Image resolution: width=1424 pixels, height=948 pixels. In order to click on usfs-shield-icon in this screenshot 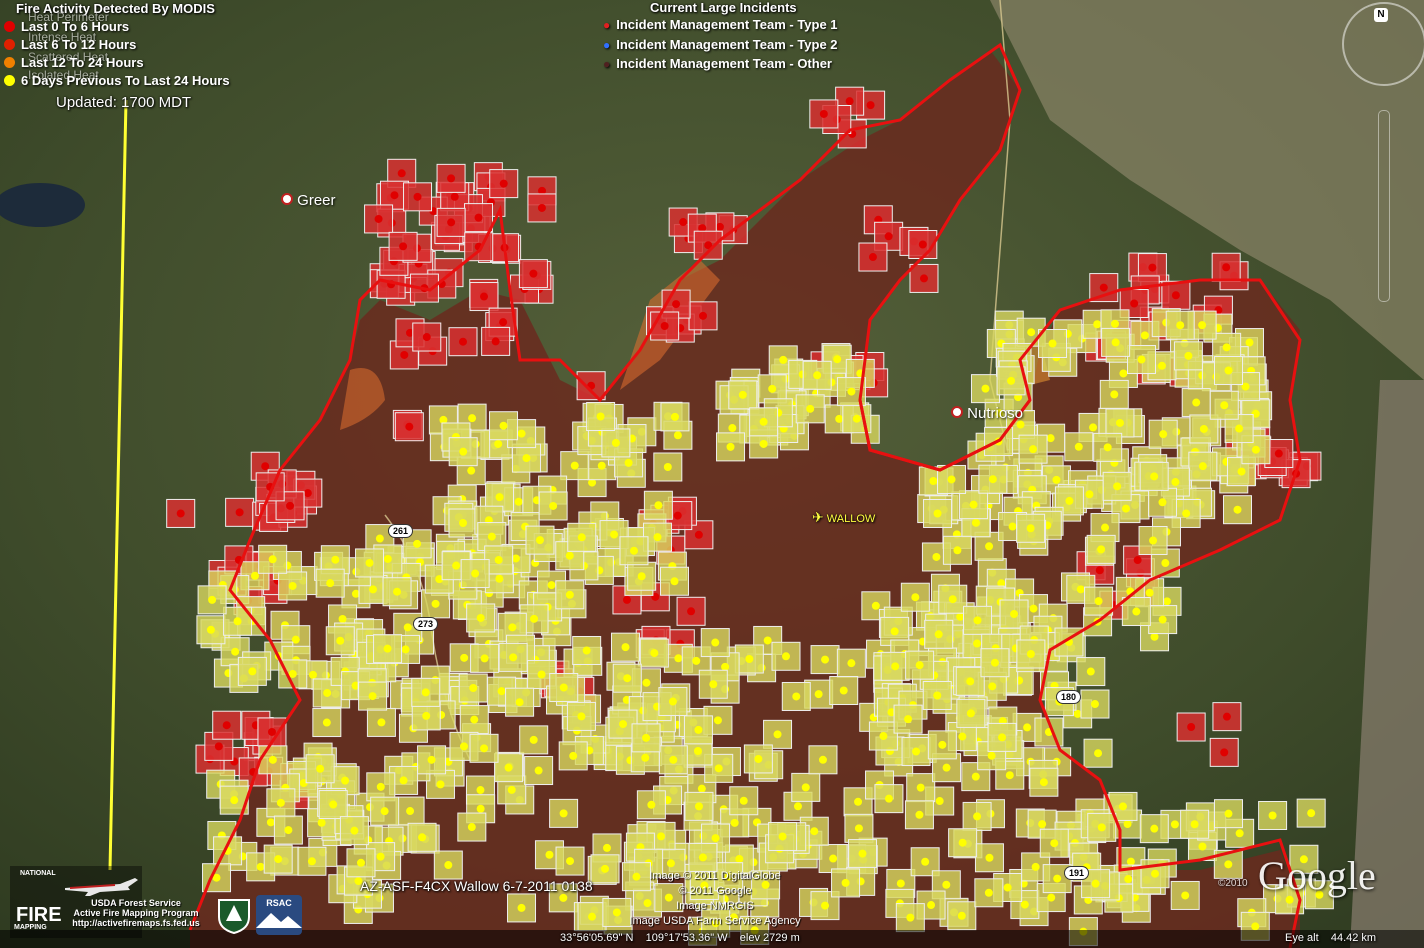, I will do `click(234, 917)`.